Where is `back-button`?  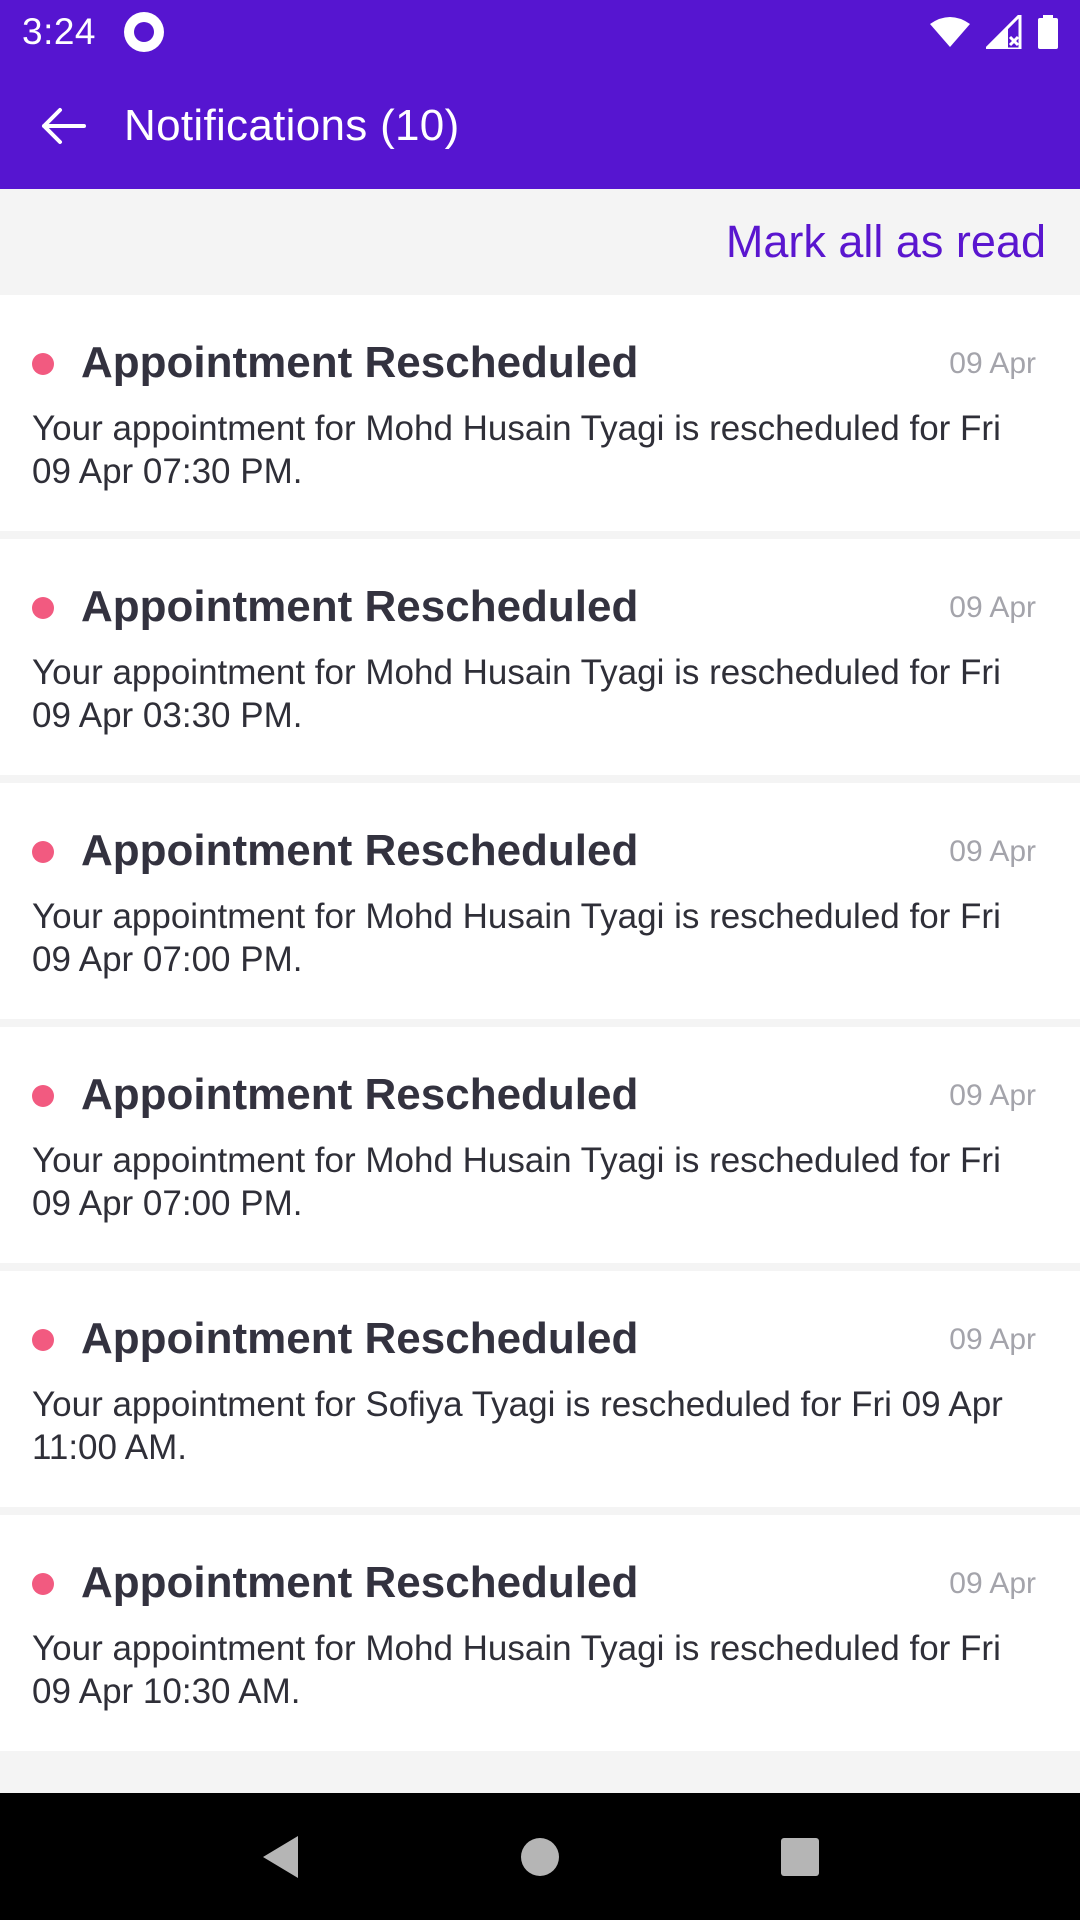
back-button is located at coordinates (62, 126).